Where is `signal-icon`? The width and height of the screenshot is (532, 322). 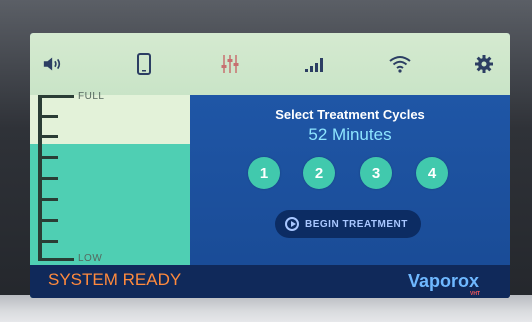 signal-icon is located at coordinates (315, 64).